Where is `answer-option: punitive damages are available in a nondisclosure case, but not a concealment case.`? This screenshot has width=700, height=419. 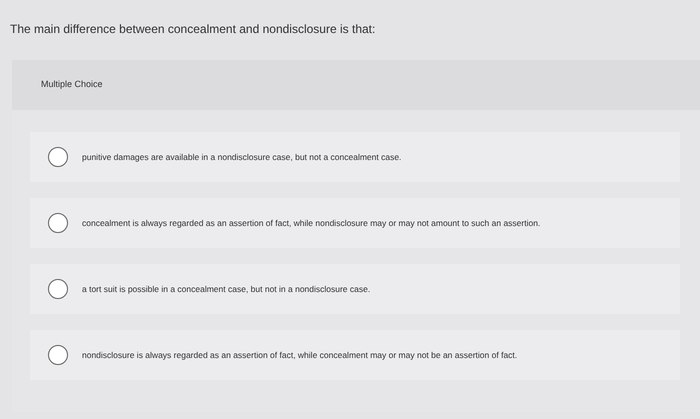
answer-option: punitive damages are available in a nondisclosure case, but not a concealment case. is located at coordinates (355, 157).